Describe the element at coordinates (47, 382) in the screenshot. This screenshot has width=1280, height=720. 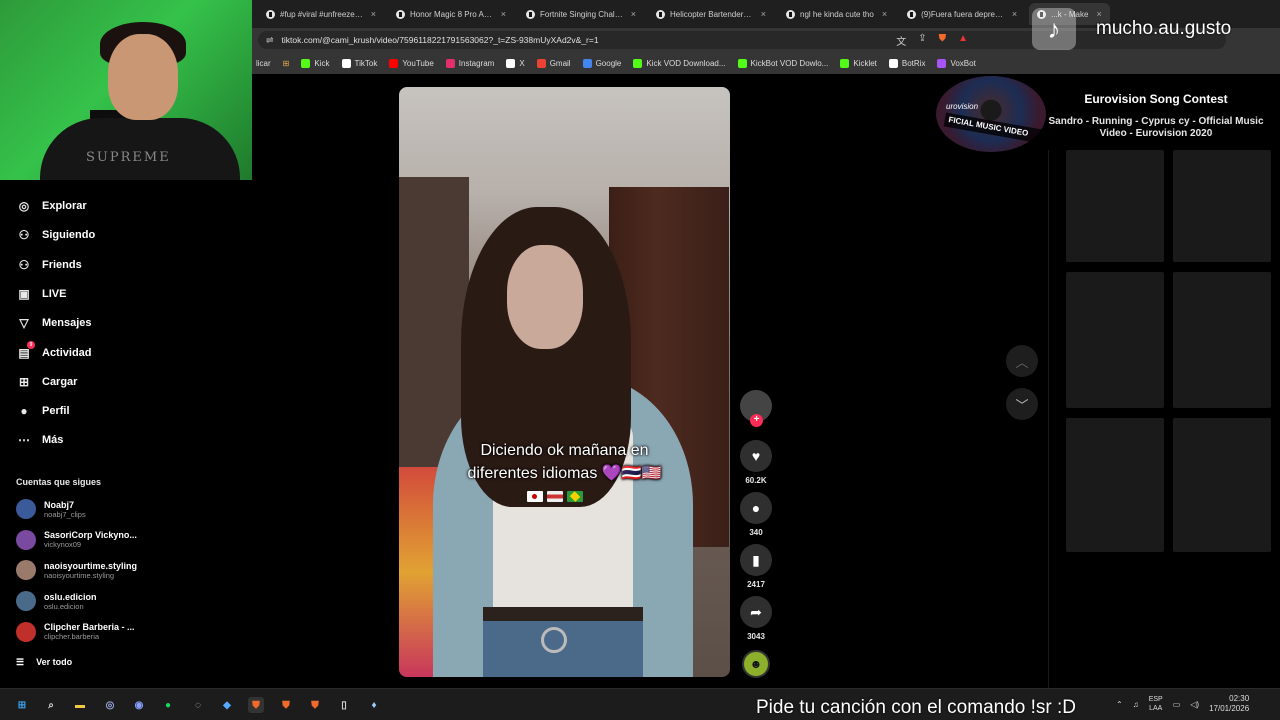
I see `nav-item-cargar: ⊞ Cargar` at that location.